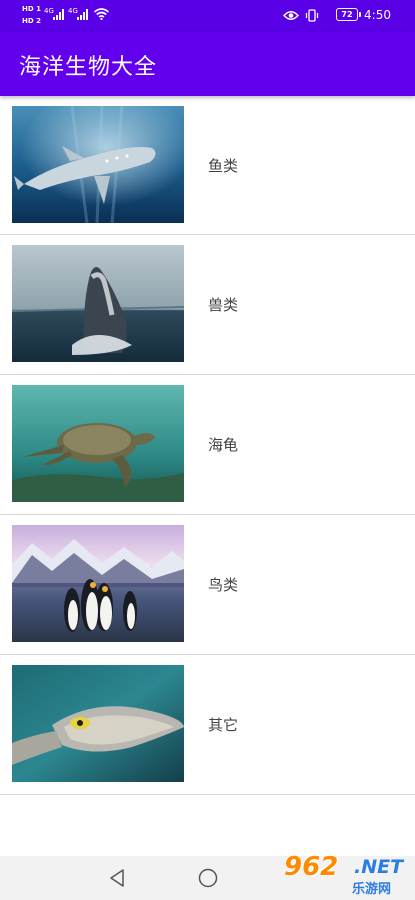 Image resolution: width=415 pixels, height=900 pixels. What do you see at coordinates (98, 583) in the screenshot?
I see `penguins-image` at bounding box center [98, 583].